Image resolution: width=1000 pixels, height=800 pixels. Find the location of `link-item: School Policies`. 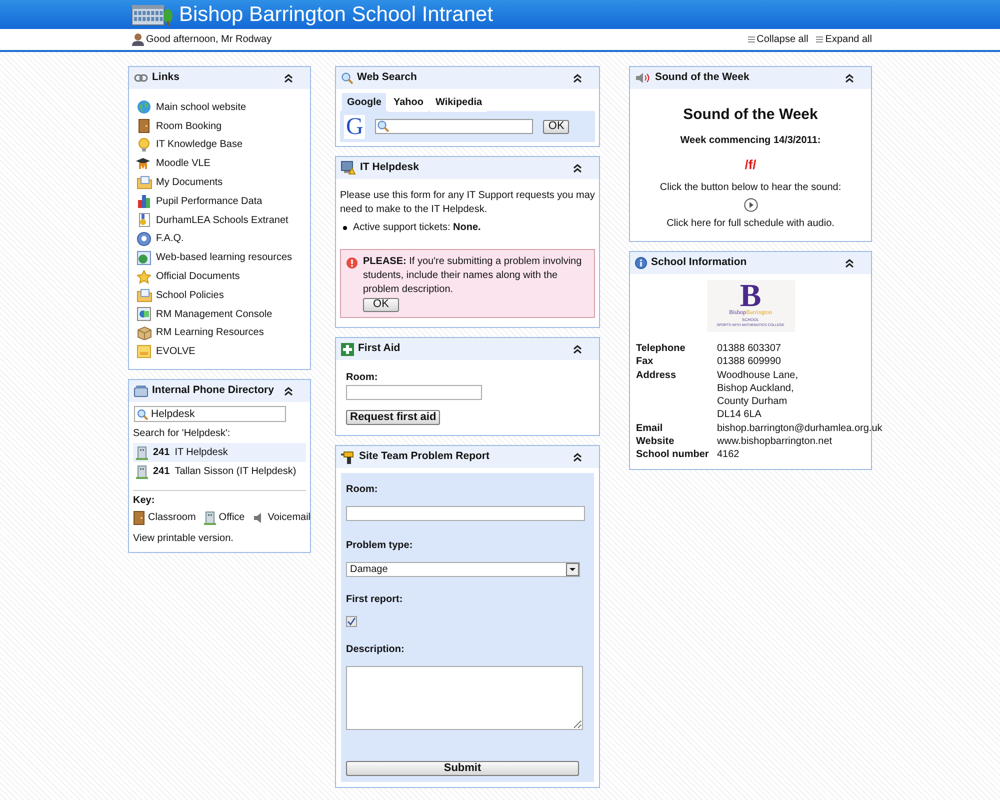

link-item: School Policies is located at coordinates (190, 295).